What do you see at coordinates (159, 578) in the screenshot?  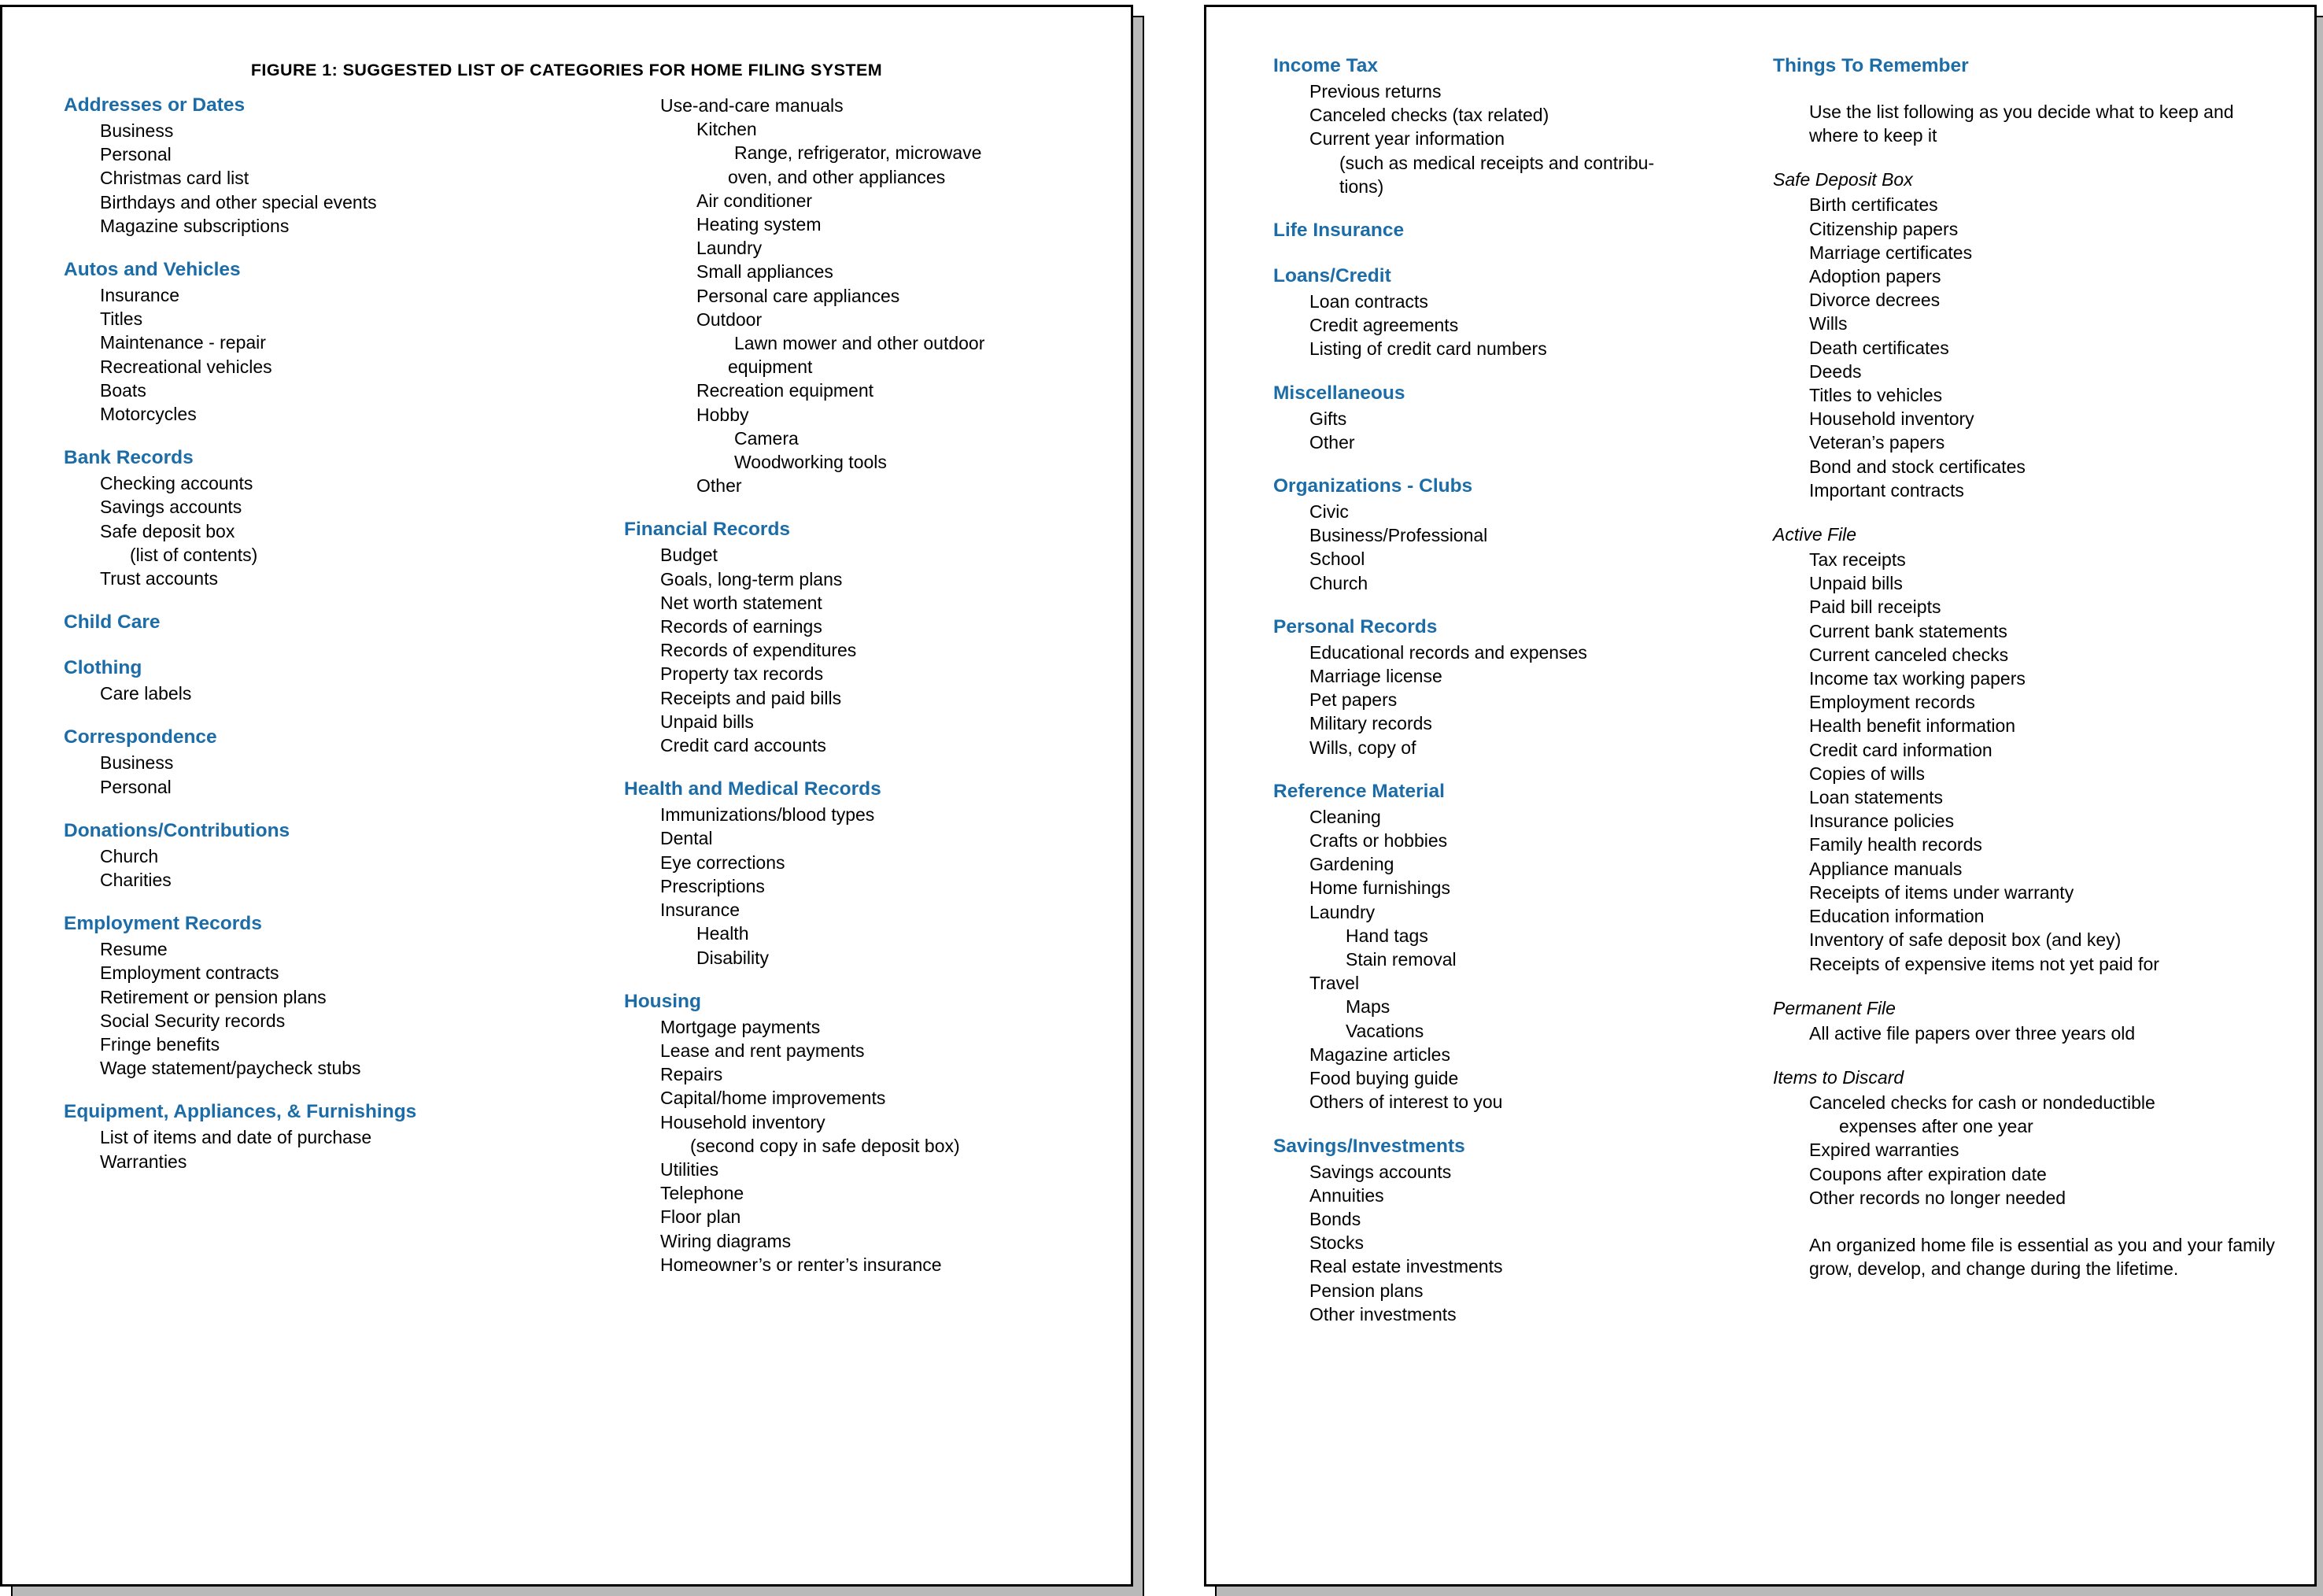 I see `list-item-trust-accounts: Trust accounts` at bounding box center [159, 578].